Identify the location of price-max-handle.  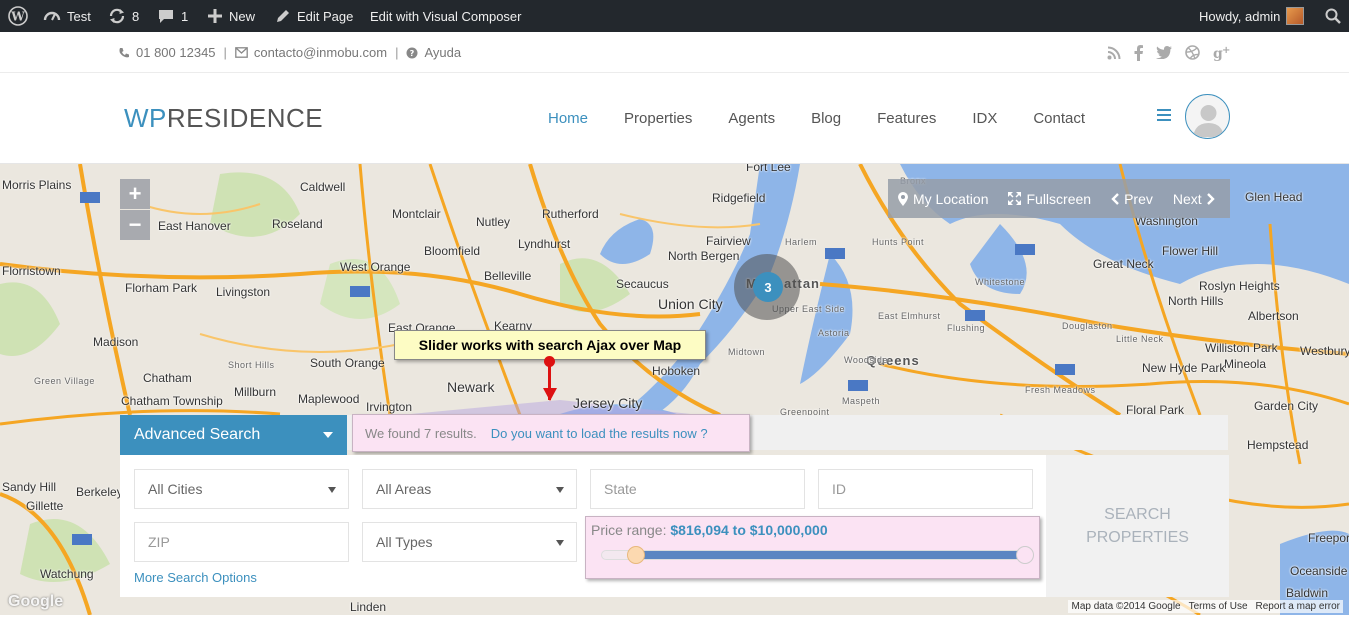
(1025, 555).